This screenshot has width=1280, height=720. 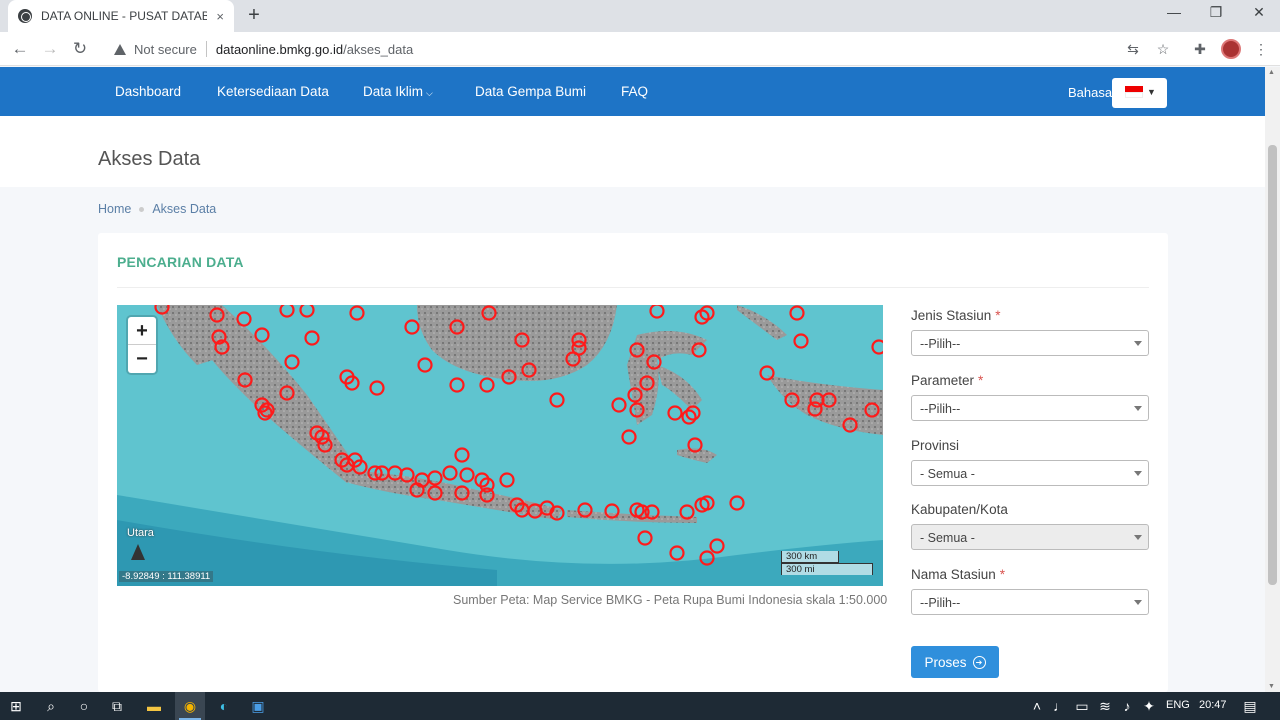 I want to click on language-dropdown: ▼, so click(x=1139, y=93).